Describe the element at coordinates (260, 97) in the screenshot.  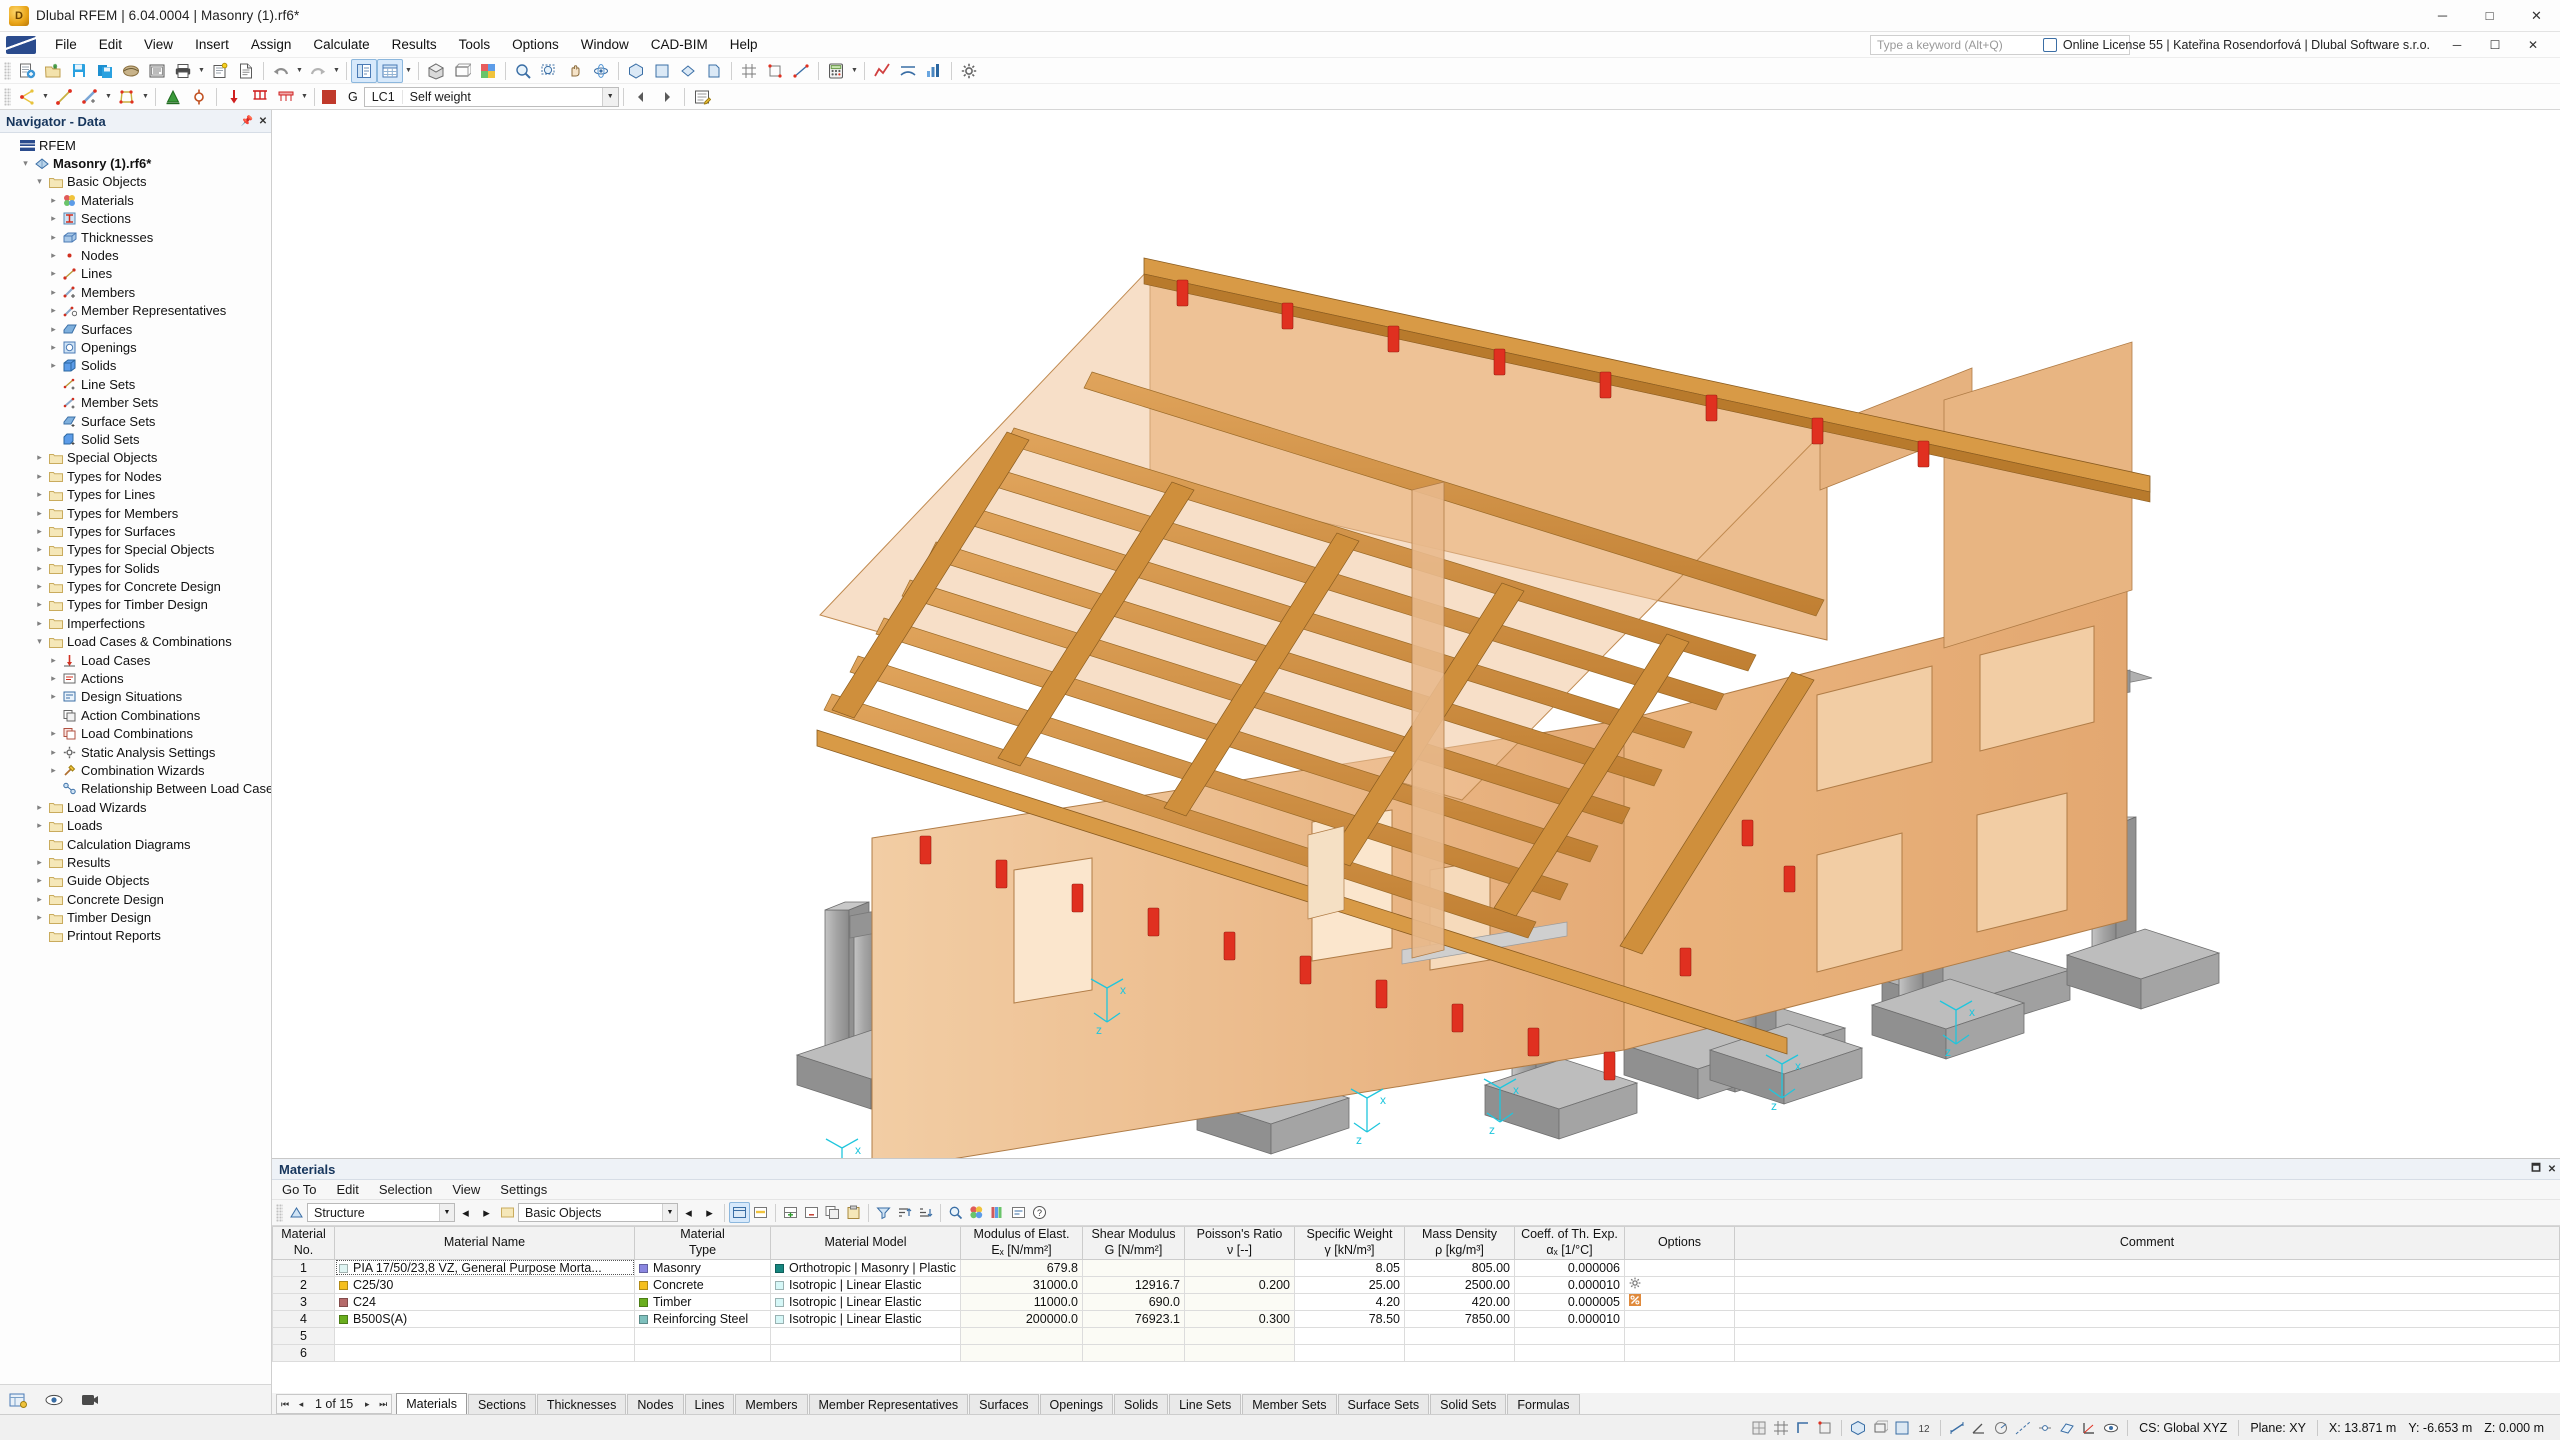
I see `new-line-load-button` at that location.